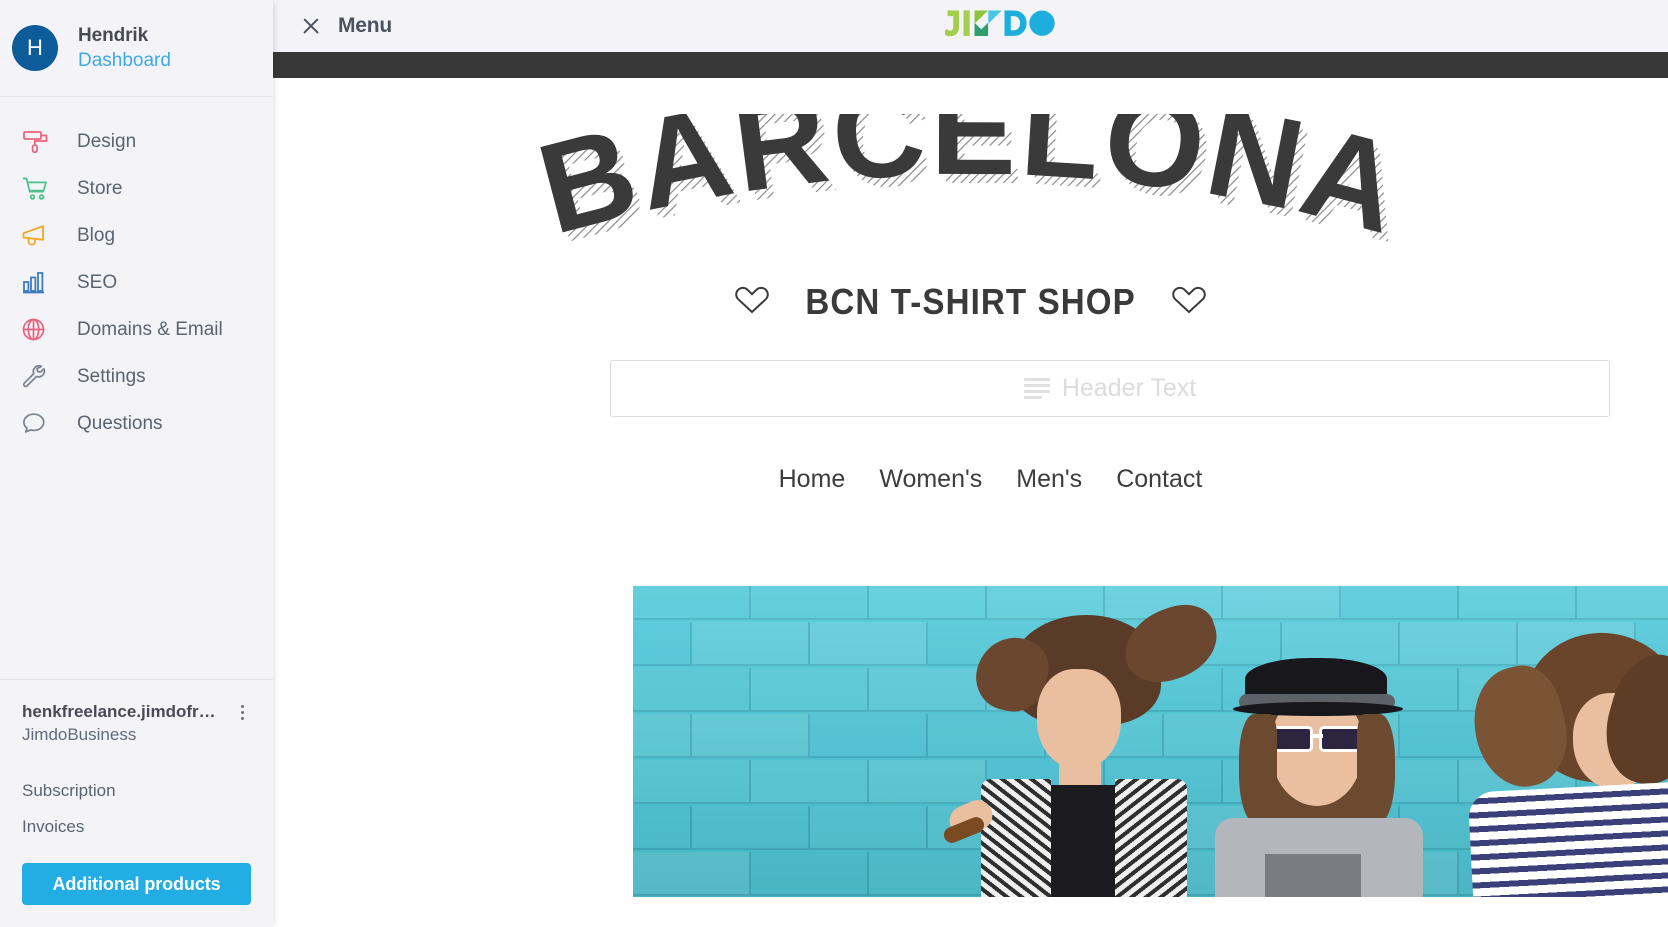 This screenshot has height=927, width=1668. What do you see at coordinates (35, 48) in the screenshot?
I see `avatar: H` at bounding box center [35, 48].